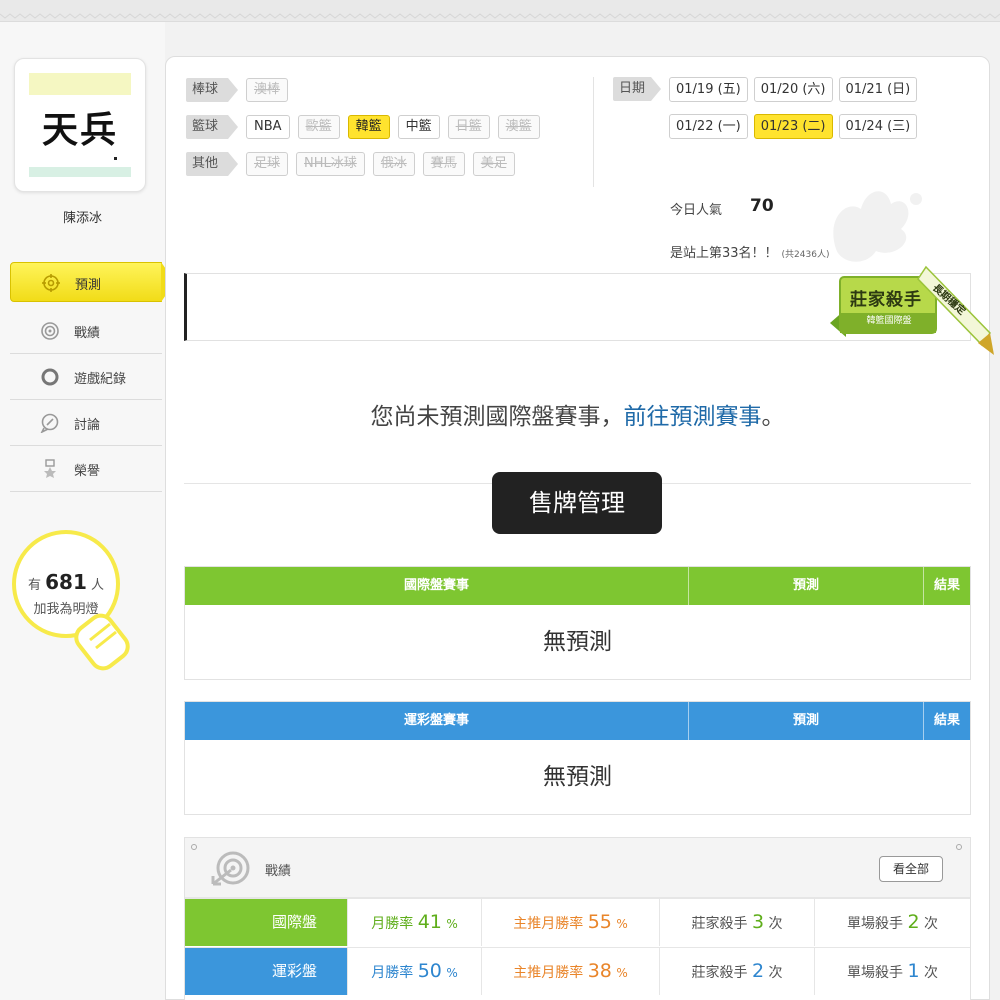 This screenshot has width=1000, height=1000. I want to click on stat-value: 1, so click(913, 971).